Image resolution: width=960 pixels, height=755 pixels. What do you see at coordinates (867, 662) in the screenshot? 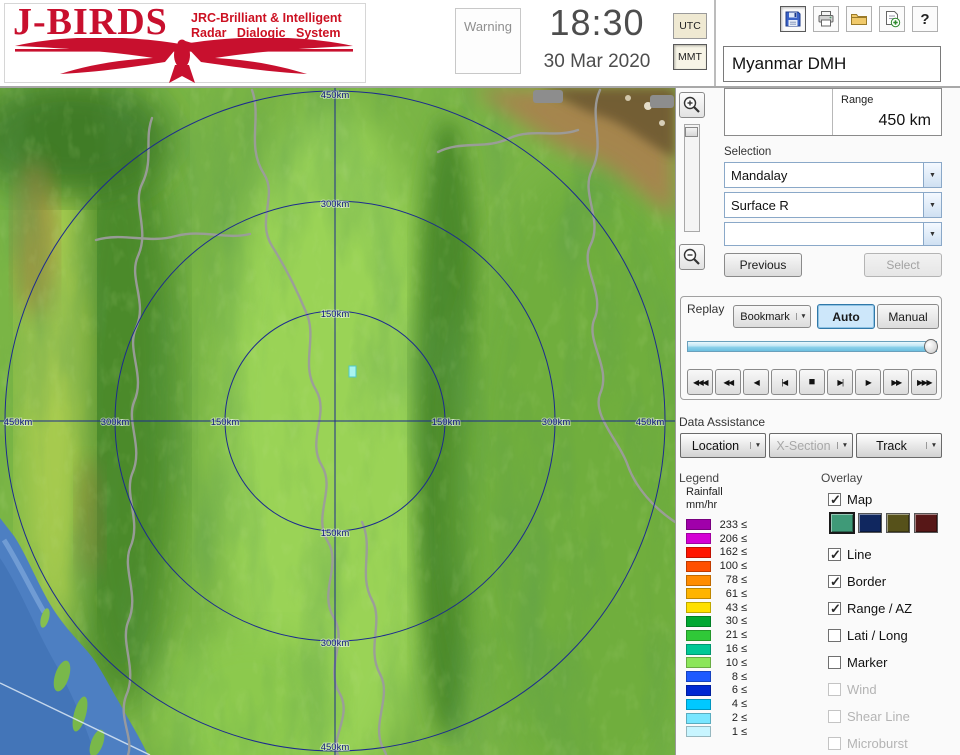
I see `overlay-label: Marker` at bounding box center [867, 662].